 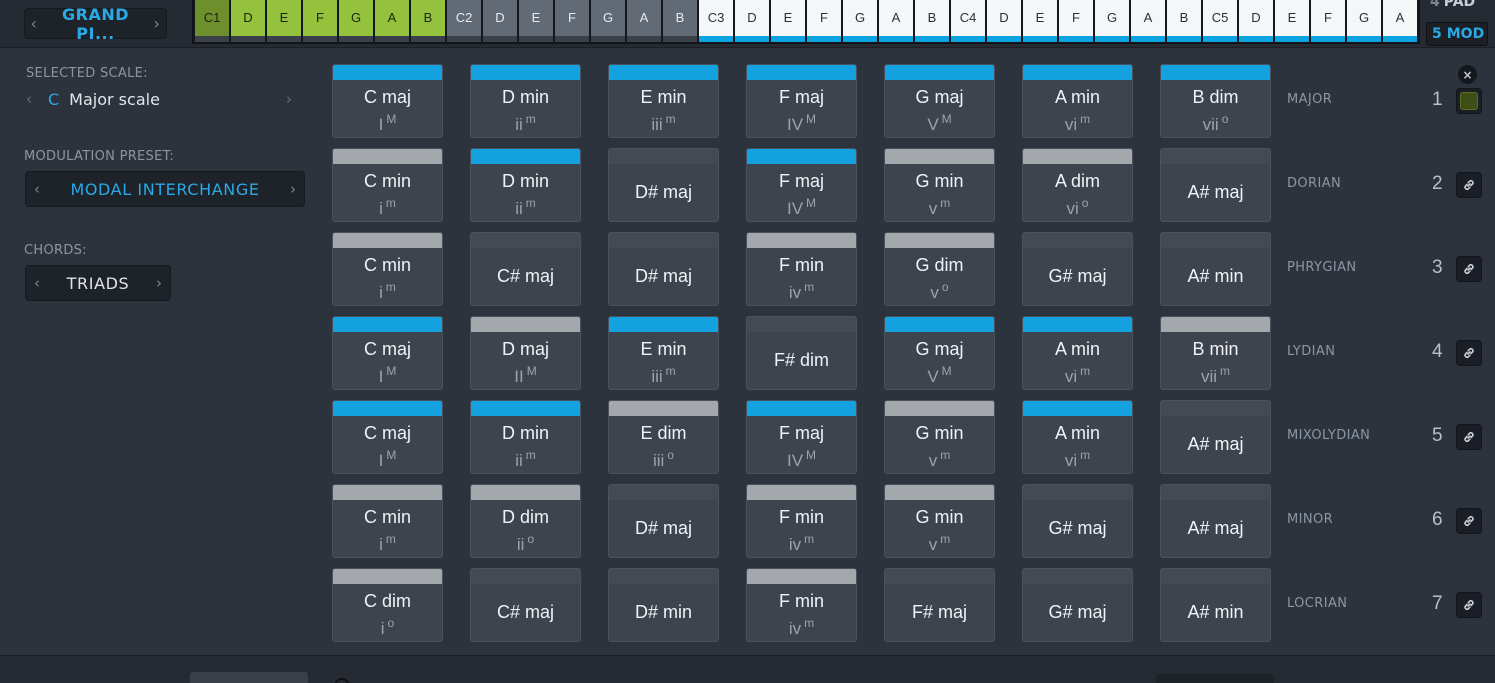 What do you see at coordinates (212, 21) in the screenshot?
I see `key-0: C1` at bounding box center [212, 21].